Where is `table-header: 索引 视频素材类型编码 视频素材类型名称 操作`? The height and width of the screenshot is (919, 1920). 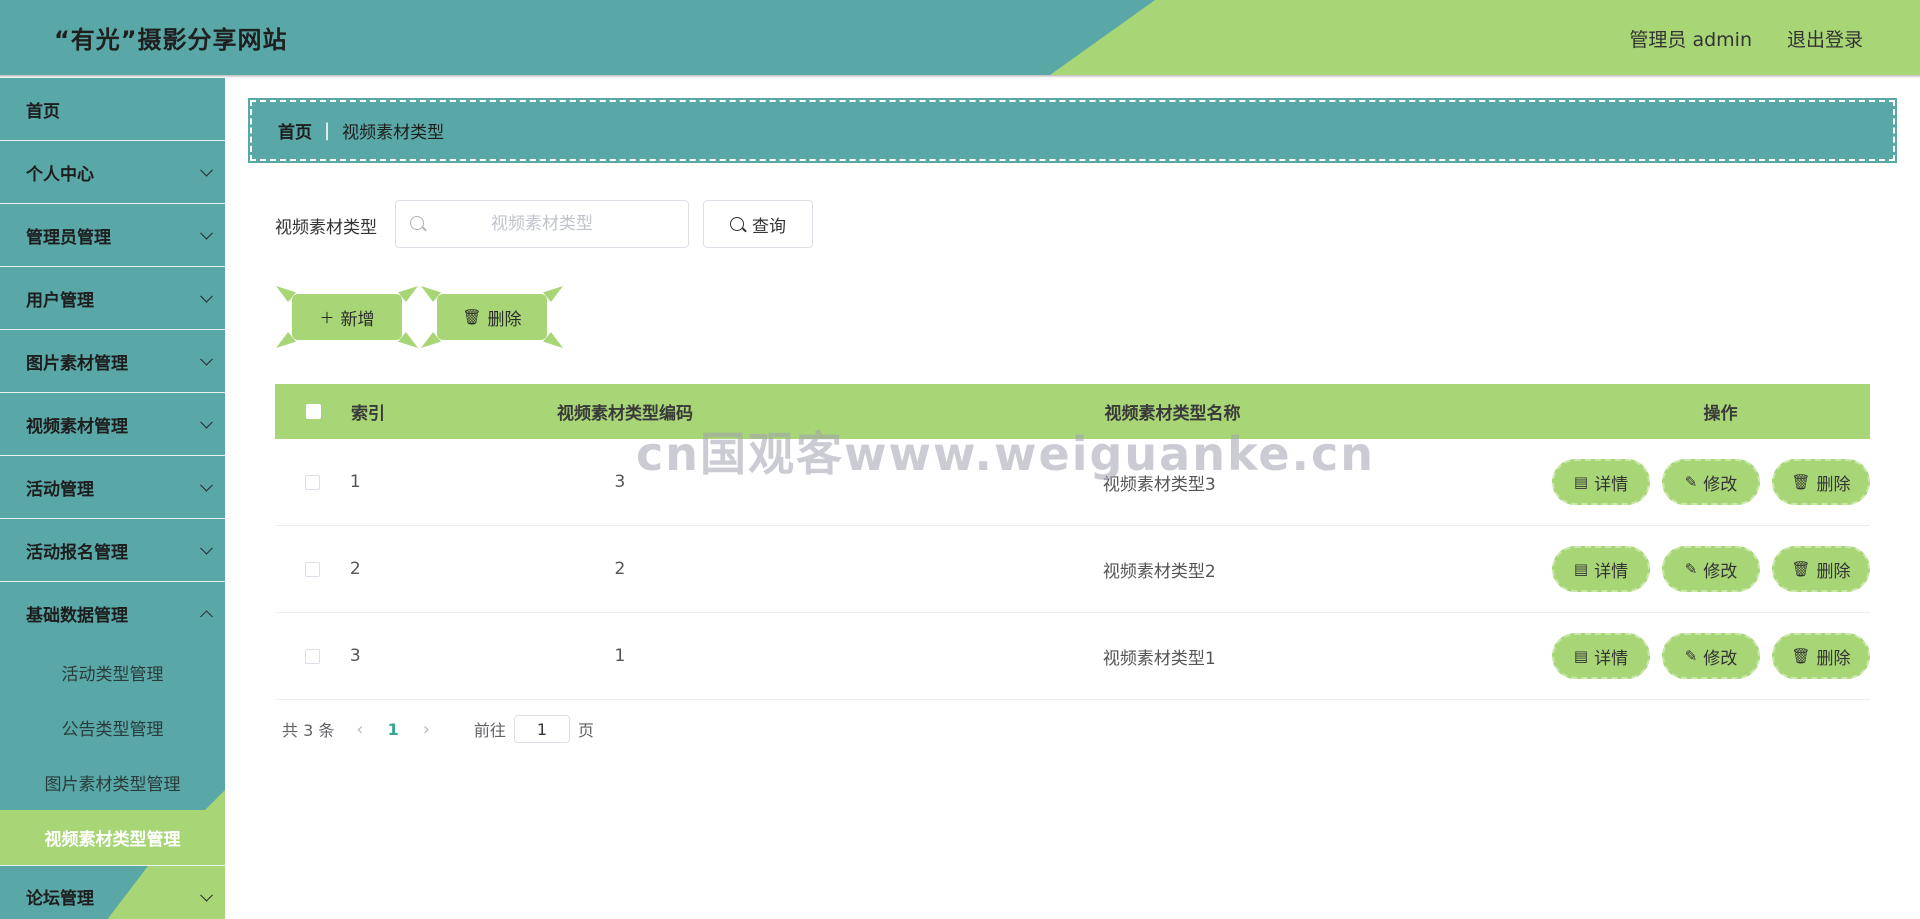 table-header: 索引 视频素材类型编码 视频素材类型名称 操作 is located at coordinates (1072, 411).